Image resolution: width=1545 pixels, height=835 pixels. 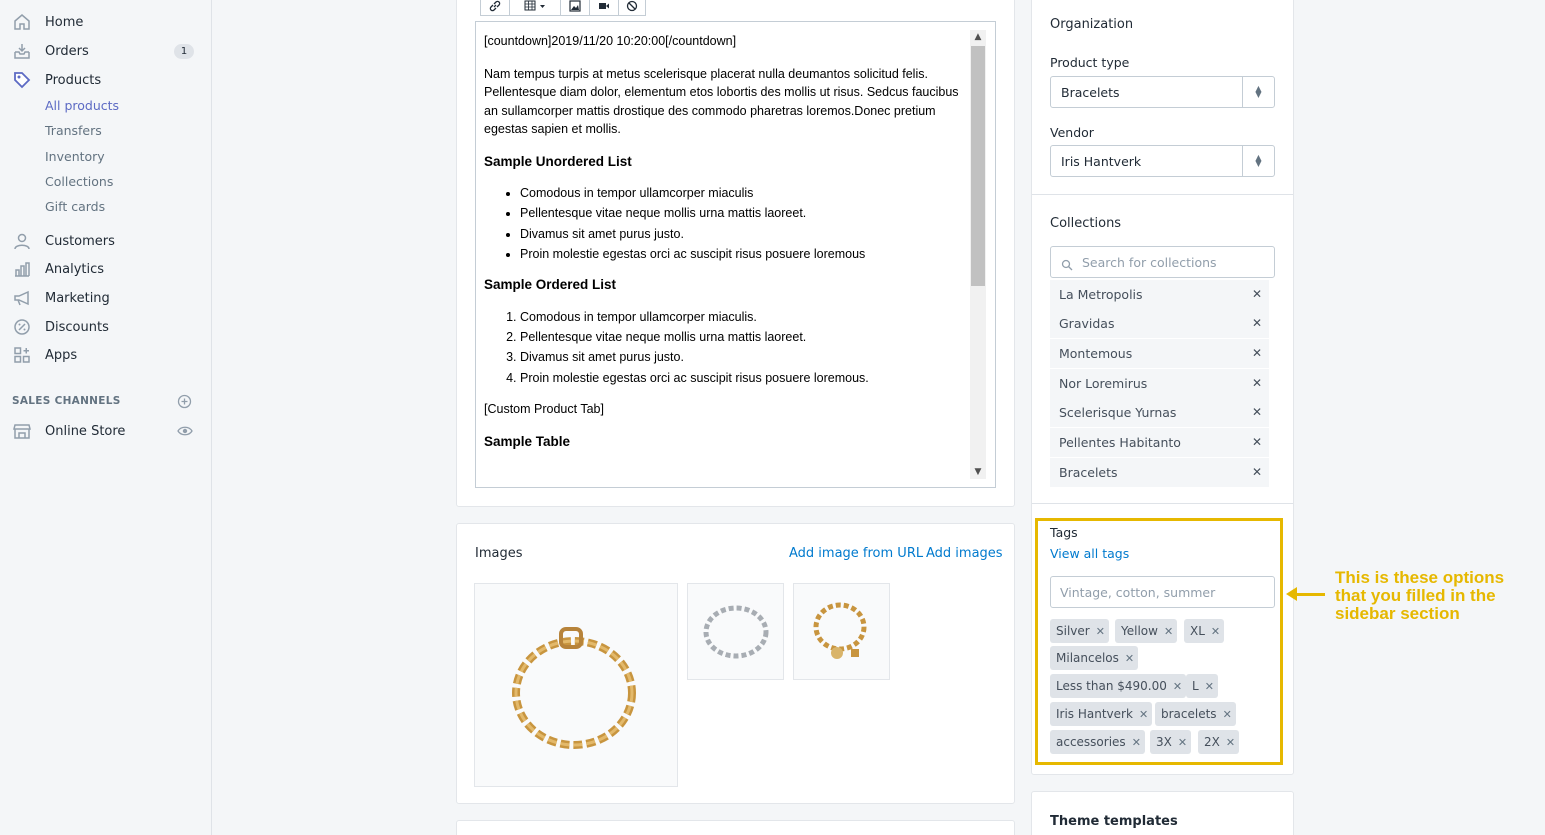 What do you see at coordinates (1159, 353) in the screenshot?
I see `collection-item: Montemous ✕` at bounding box center [1159, 353].